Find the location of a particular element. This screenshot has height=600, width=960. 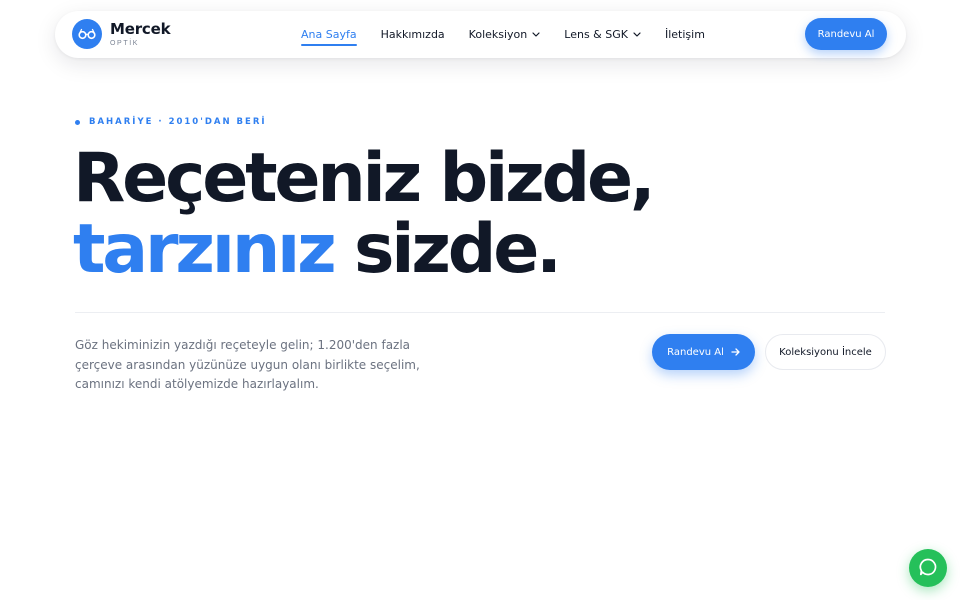

browse-collection-button: Koleksiyonu İncele is located at coordinates (825, 352).